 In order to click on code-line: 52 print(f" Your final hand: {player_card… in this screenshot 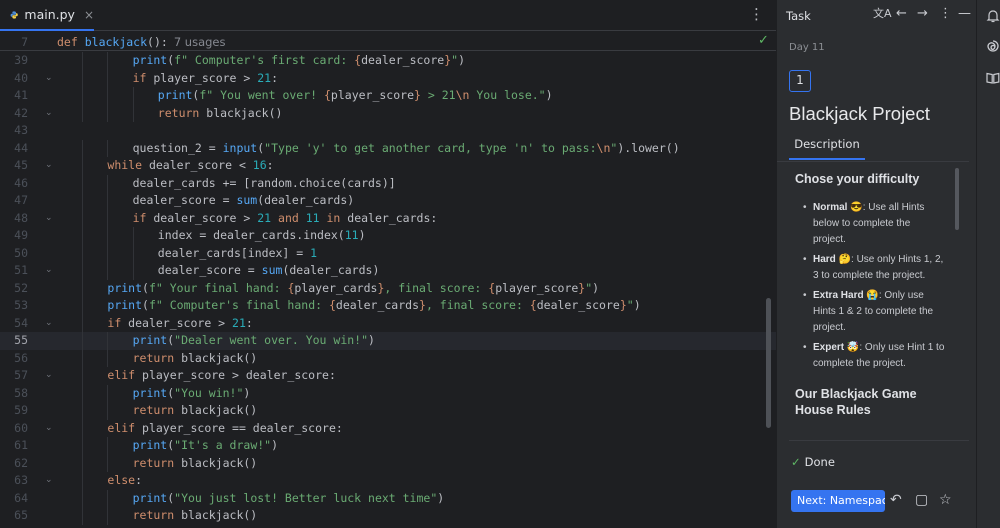, I will do `click(388, 288)`.